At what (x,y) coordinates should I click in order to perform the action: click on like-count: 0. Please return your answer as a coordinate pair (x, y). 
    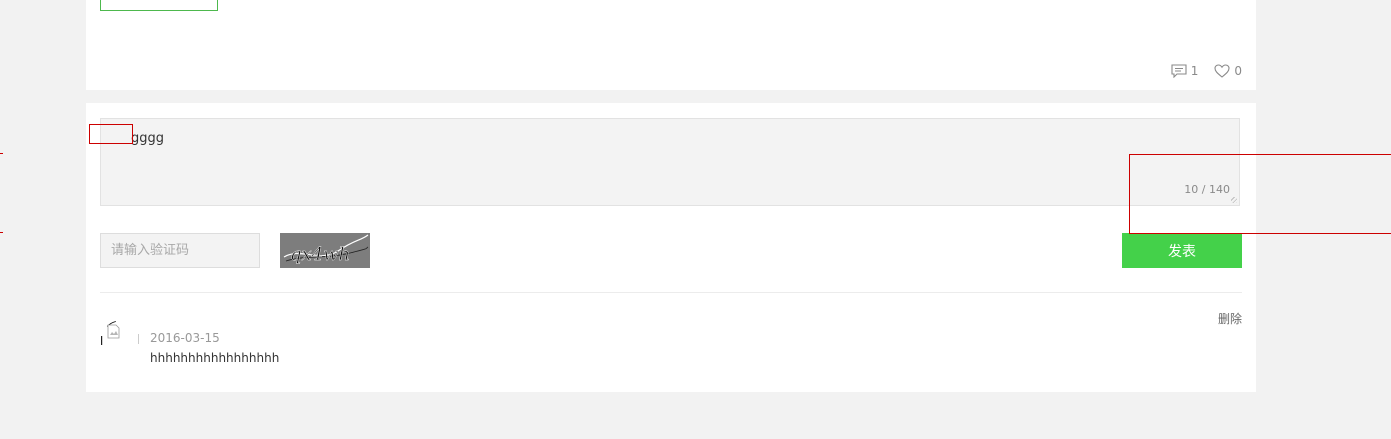
    Looking at the image, I should click on (1238, 71).